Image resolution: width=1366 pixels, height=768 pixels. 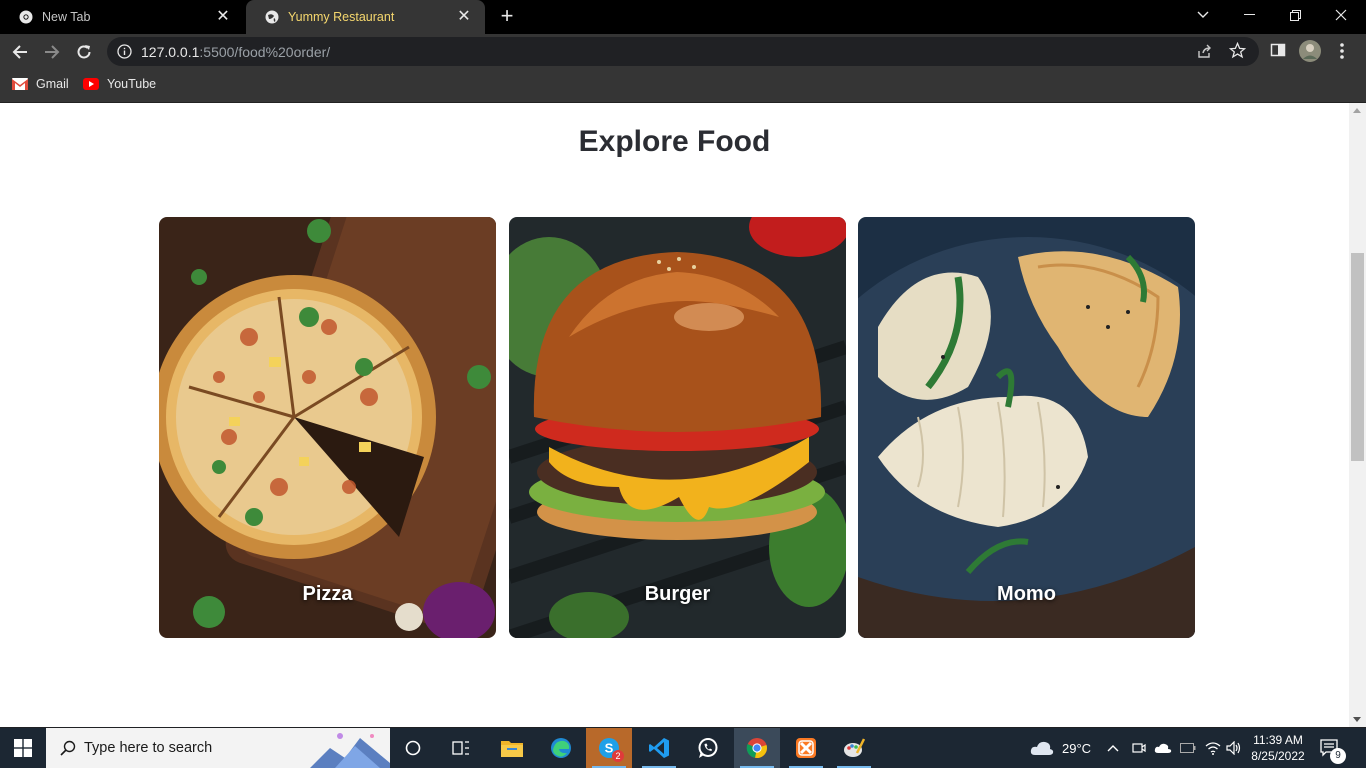 What do you see at coordinates (1310, 53) in the screenshot?
I see `profile-avatar` at bounding box center [1310, 53].